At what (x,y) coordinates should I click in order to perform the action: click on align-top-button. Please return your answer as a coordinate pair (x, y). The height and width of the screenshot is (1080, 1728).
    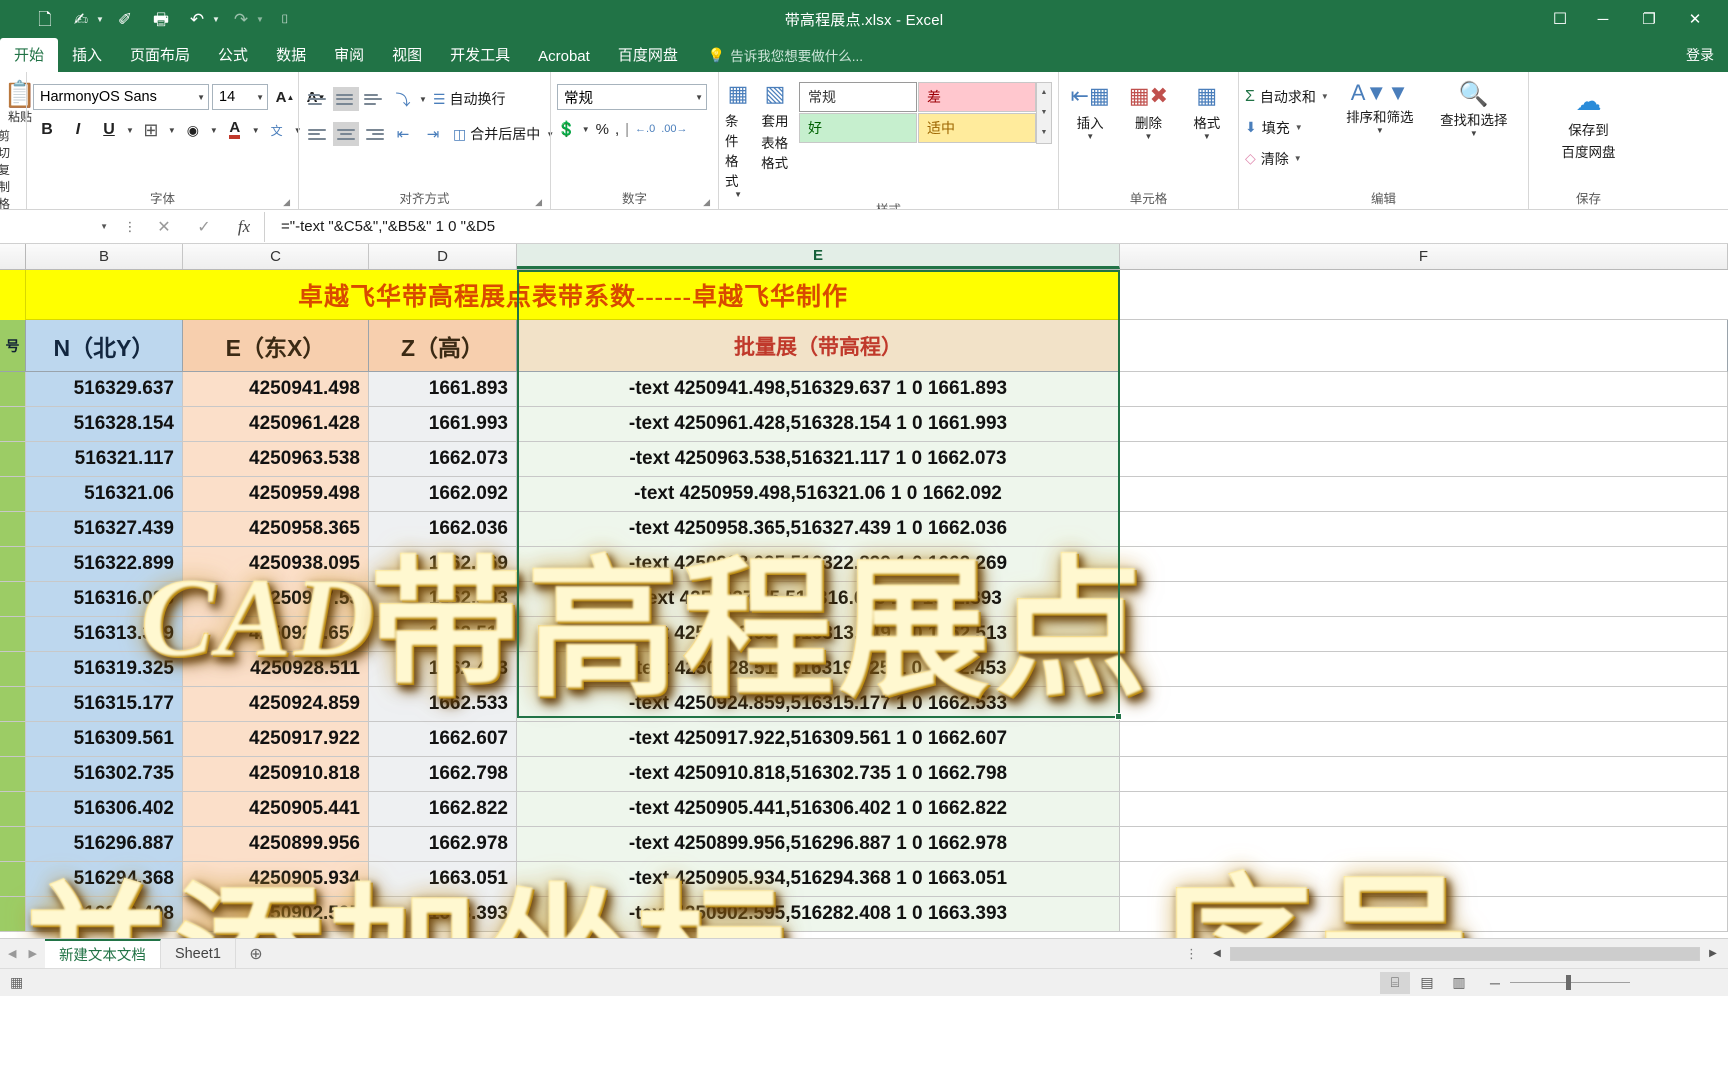
    Looking at the image, I should click on (318, 99).